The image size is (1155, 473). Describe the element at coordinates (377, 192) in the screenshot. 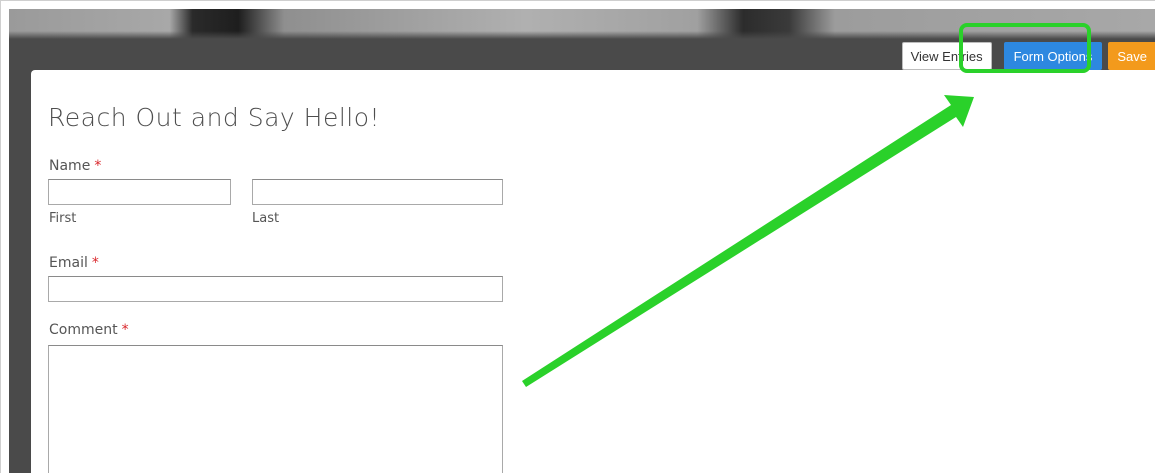

I see `last-name-input` at that location.